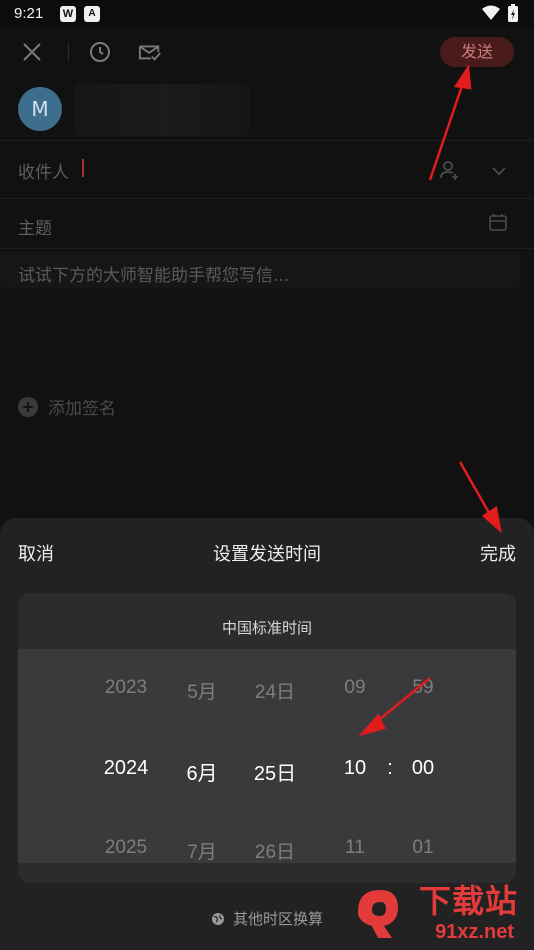 This screenshot has width=534, height=950. Describe the element at coordinates (423, 768) in the screenshot. I see `minute-selected: 00` at that location.